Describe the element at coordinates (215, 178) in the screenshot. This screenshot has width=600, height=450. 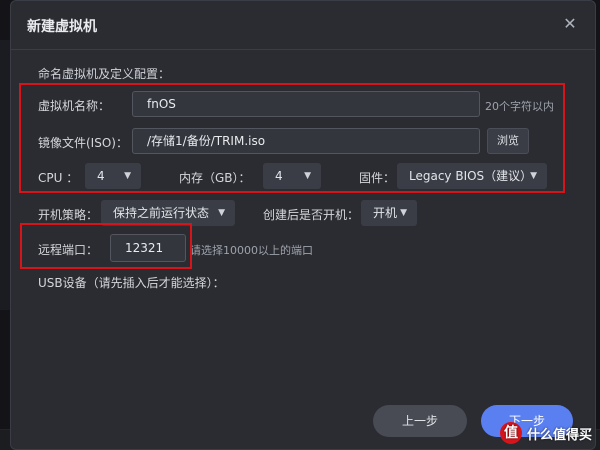
I see `memory-label: 内存（GB）：` at that location.